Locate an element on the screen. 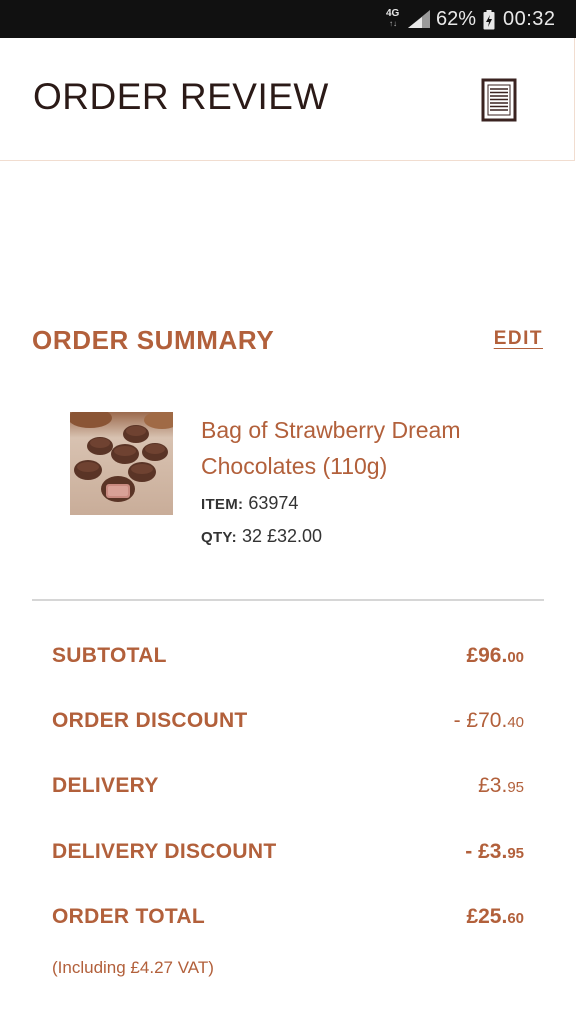 This screenshot has height=1024, width=576. status-bar: 4G ↑↓ 62% 00:32 is located at coordinates (288, 19).